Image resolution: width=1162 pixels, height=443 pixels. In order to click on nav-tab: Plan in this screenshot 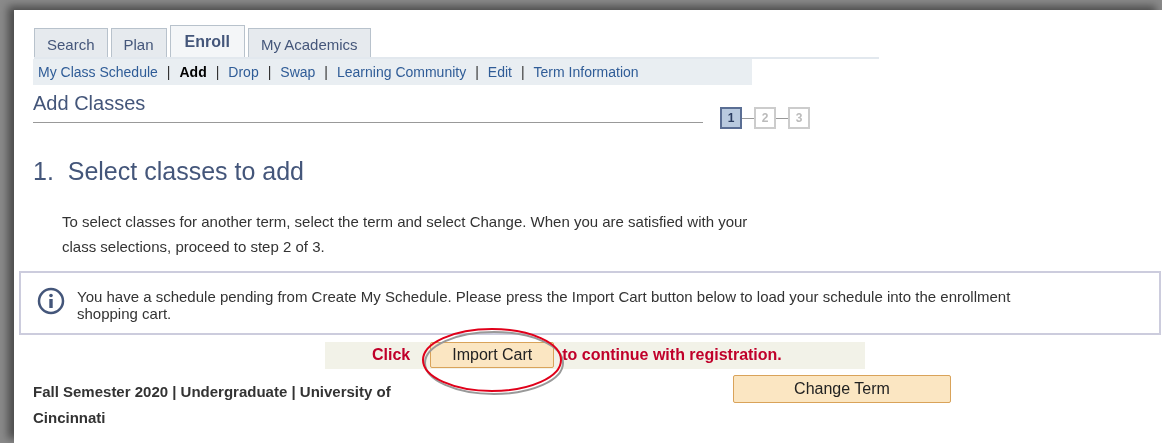, I will do `click(138, 42)`.